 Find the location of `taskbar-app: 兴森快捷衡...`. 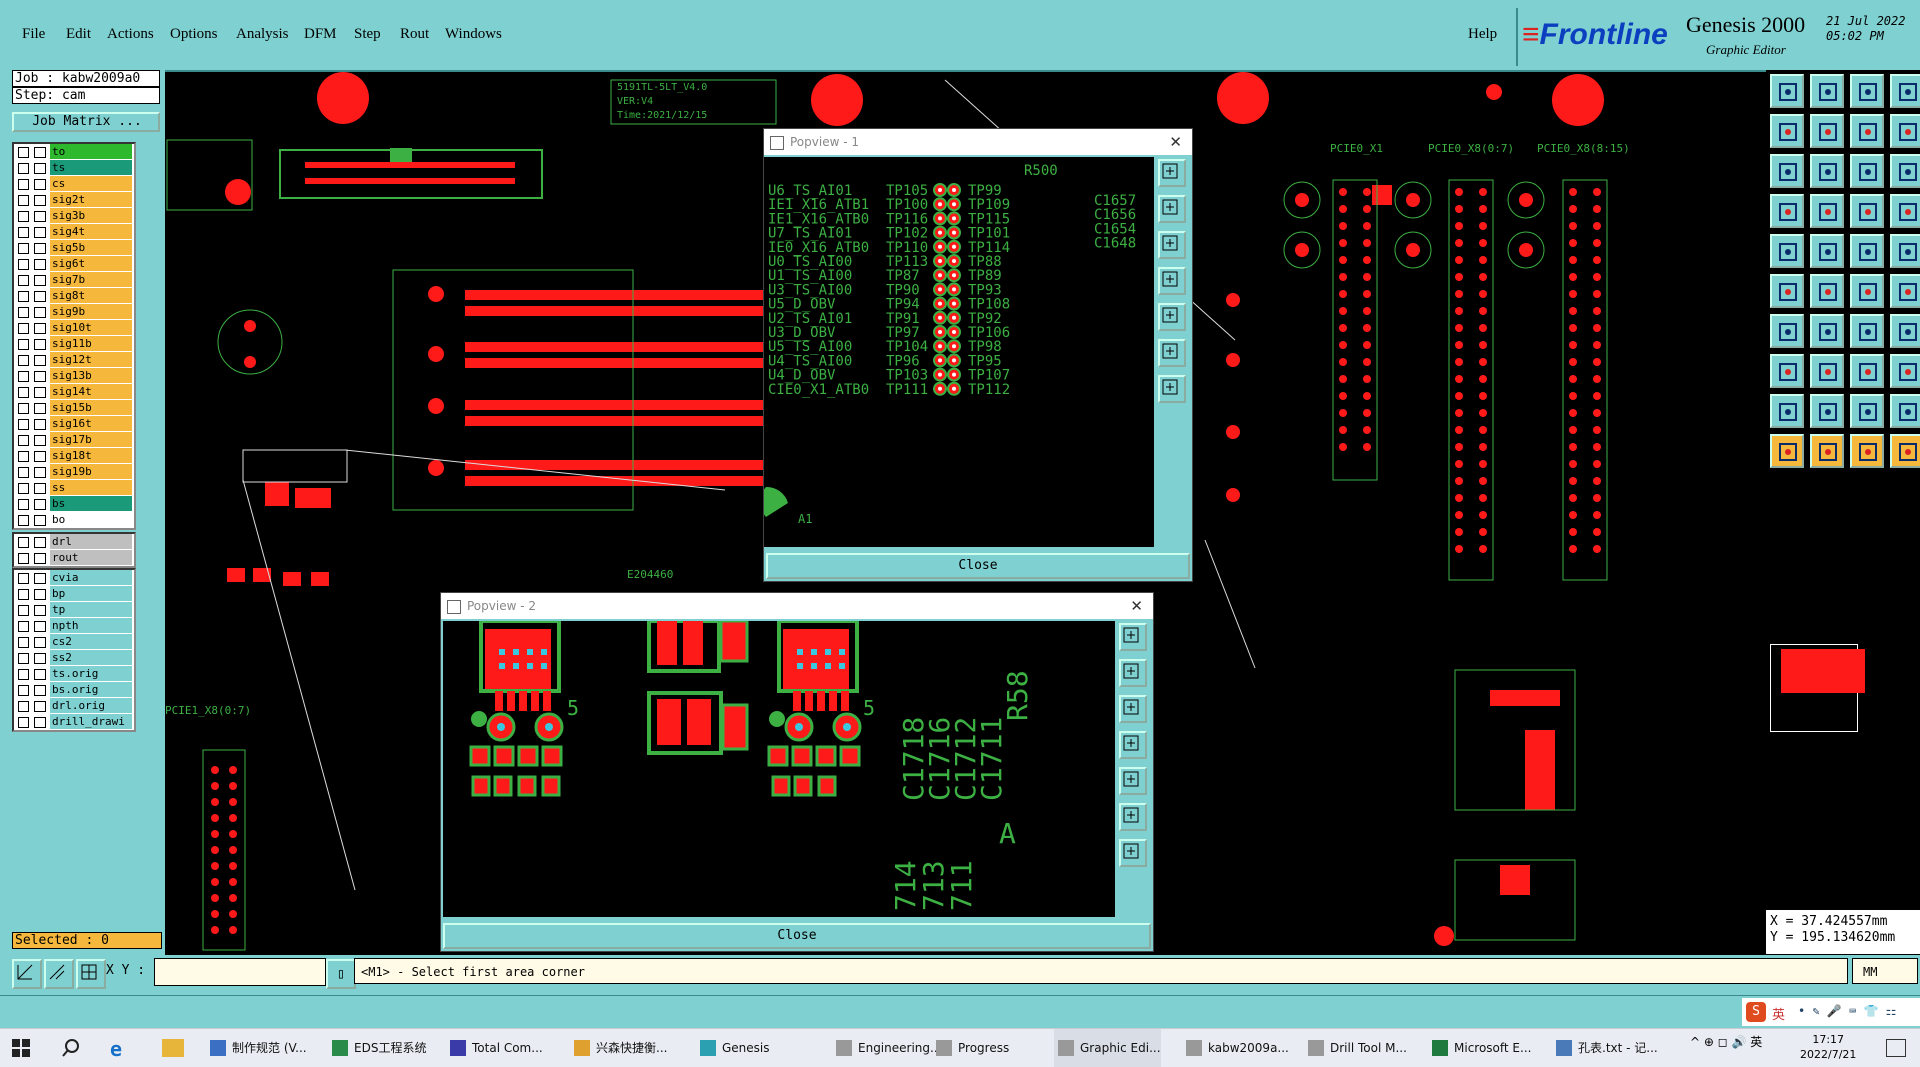

taskbar-app: 兴森快捷衡... is located at coordinates (618, 1048).